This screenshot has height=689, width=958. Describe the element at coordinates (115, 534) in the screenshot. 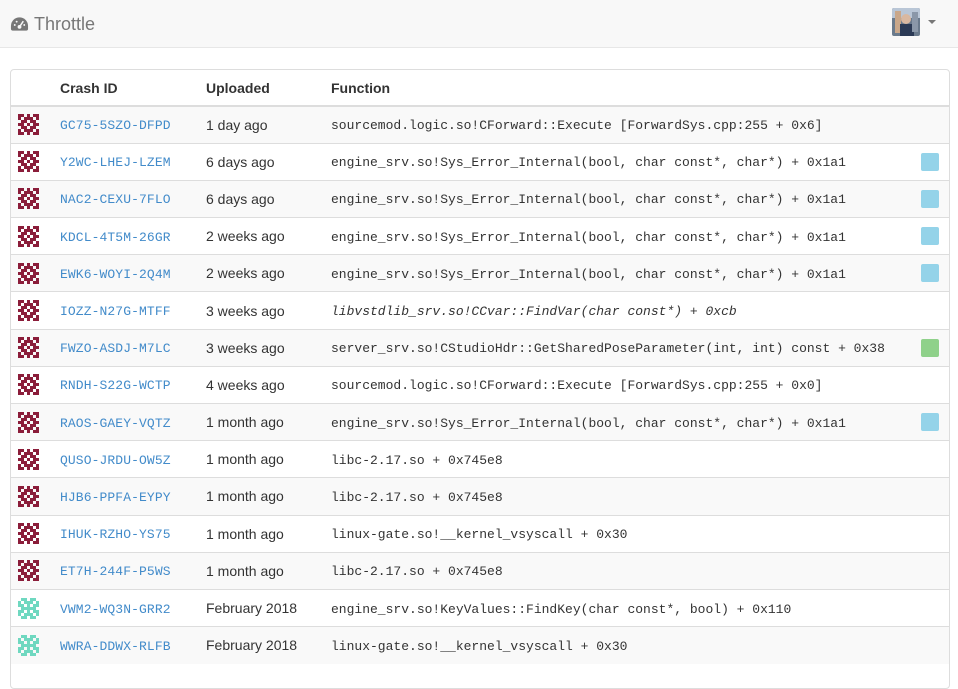

I see `crash-id-link: IHUK-RZHO-YS75` at that location.